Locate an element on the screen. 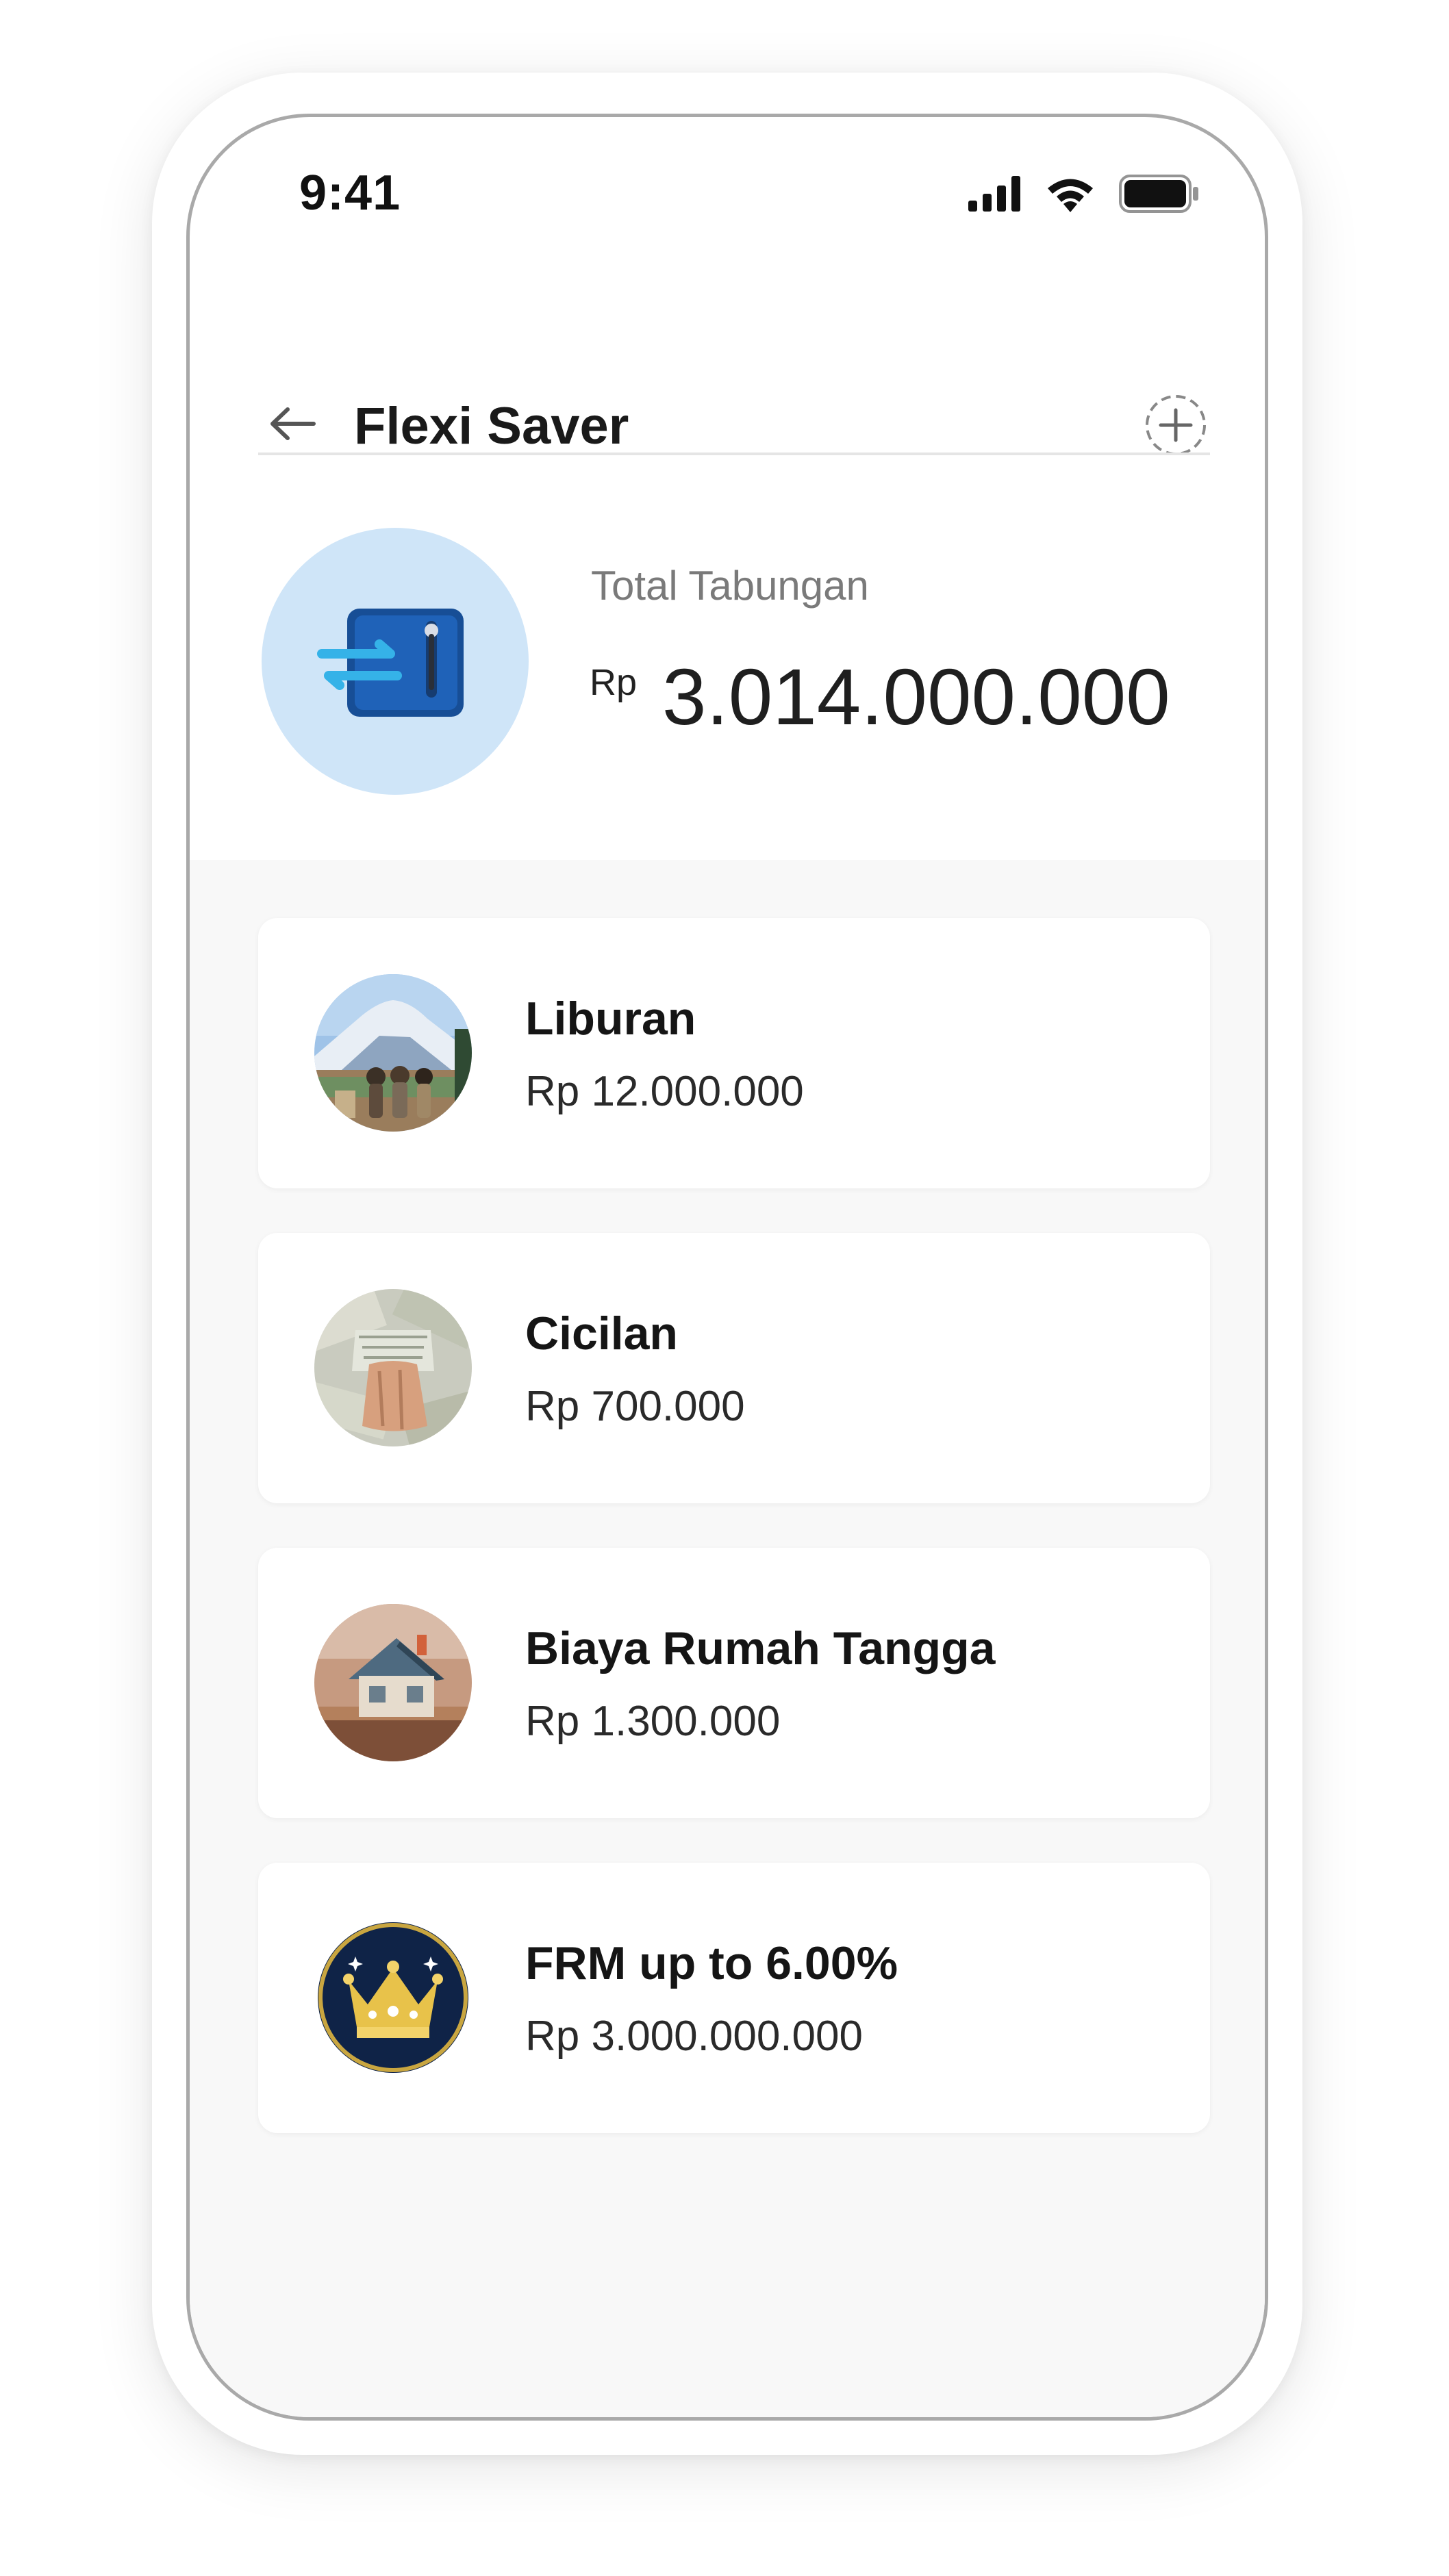 The height and width of the screenshot is (2576, 1449). header-divider is located at coordinates (734, 454).